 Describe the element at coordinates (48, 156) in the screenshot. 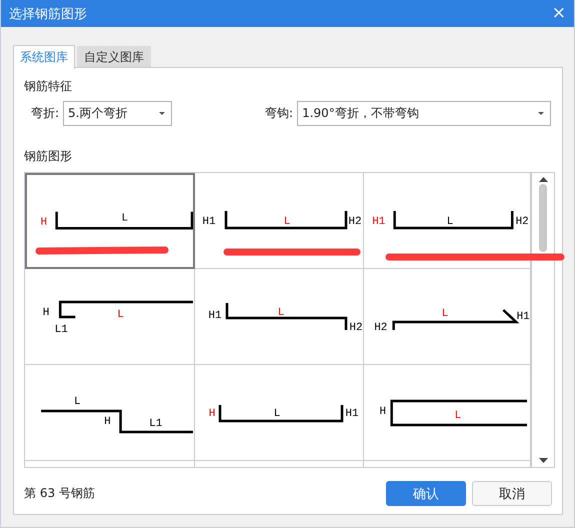

I see `section-heading: 钢筋图形` at that location.